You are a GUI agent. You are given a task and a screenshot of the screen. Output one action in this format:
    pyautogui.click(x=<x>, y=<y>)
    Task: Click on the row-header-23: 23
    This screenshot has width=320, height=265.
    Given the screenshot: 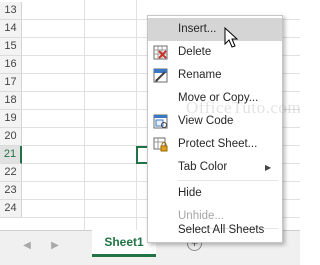 What is the action you would take?
    pyautogui.click(x=11, y=191)
    